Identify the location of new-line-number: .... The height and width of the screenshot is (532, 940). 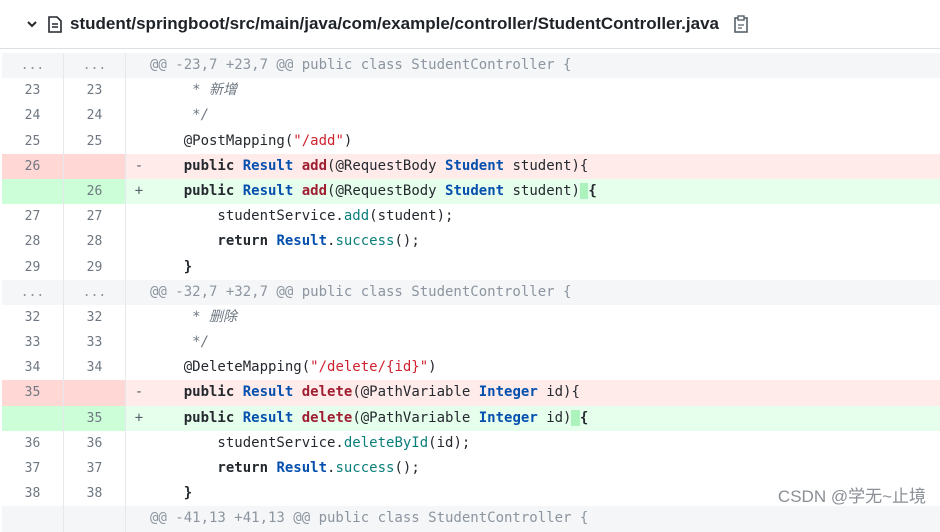
(95, 66).